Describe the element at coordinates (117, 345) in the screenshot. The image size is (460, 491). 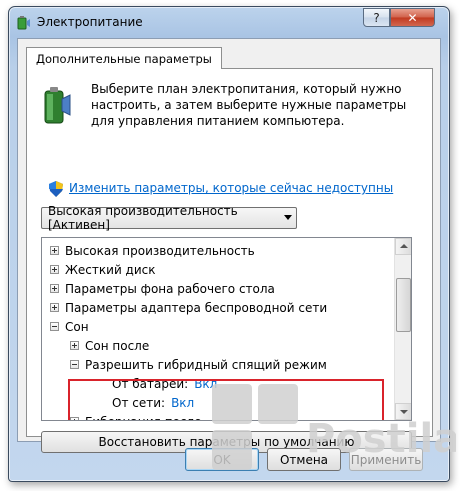
I see `tree-row-label: Сон после` at that location.